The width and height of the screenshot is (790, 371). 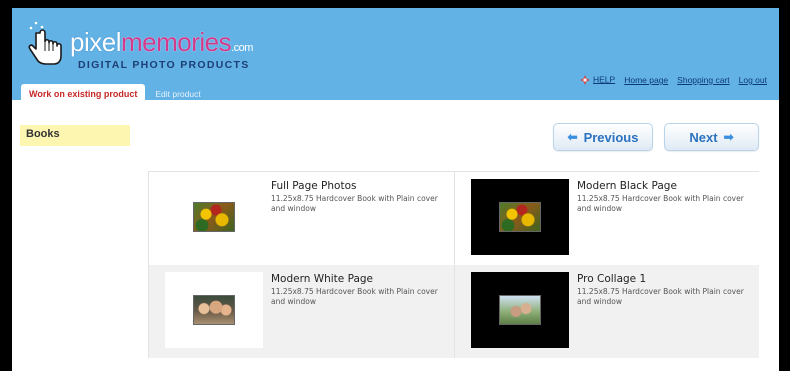 I want to click on logout-link: Log out, so click(x=753, y=80).